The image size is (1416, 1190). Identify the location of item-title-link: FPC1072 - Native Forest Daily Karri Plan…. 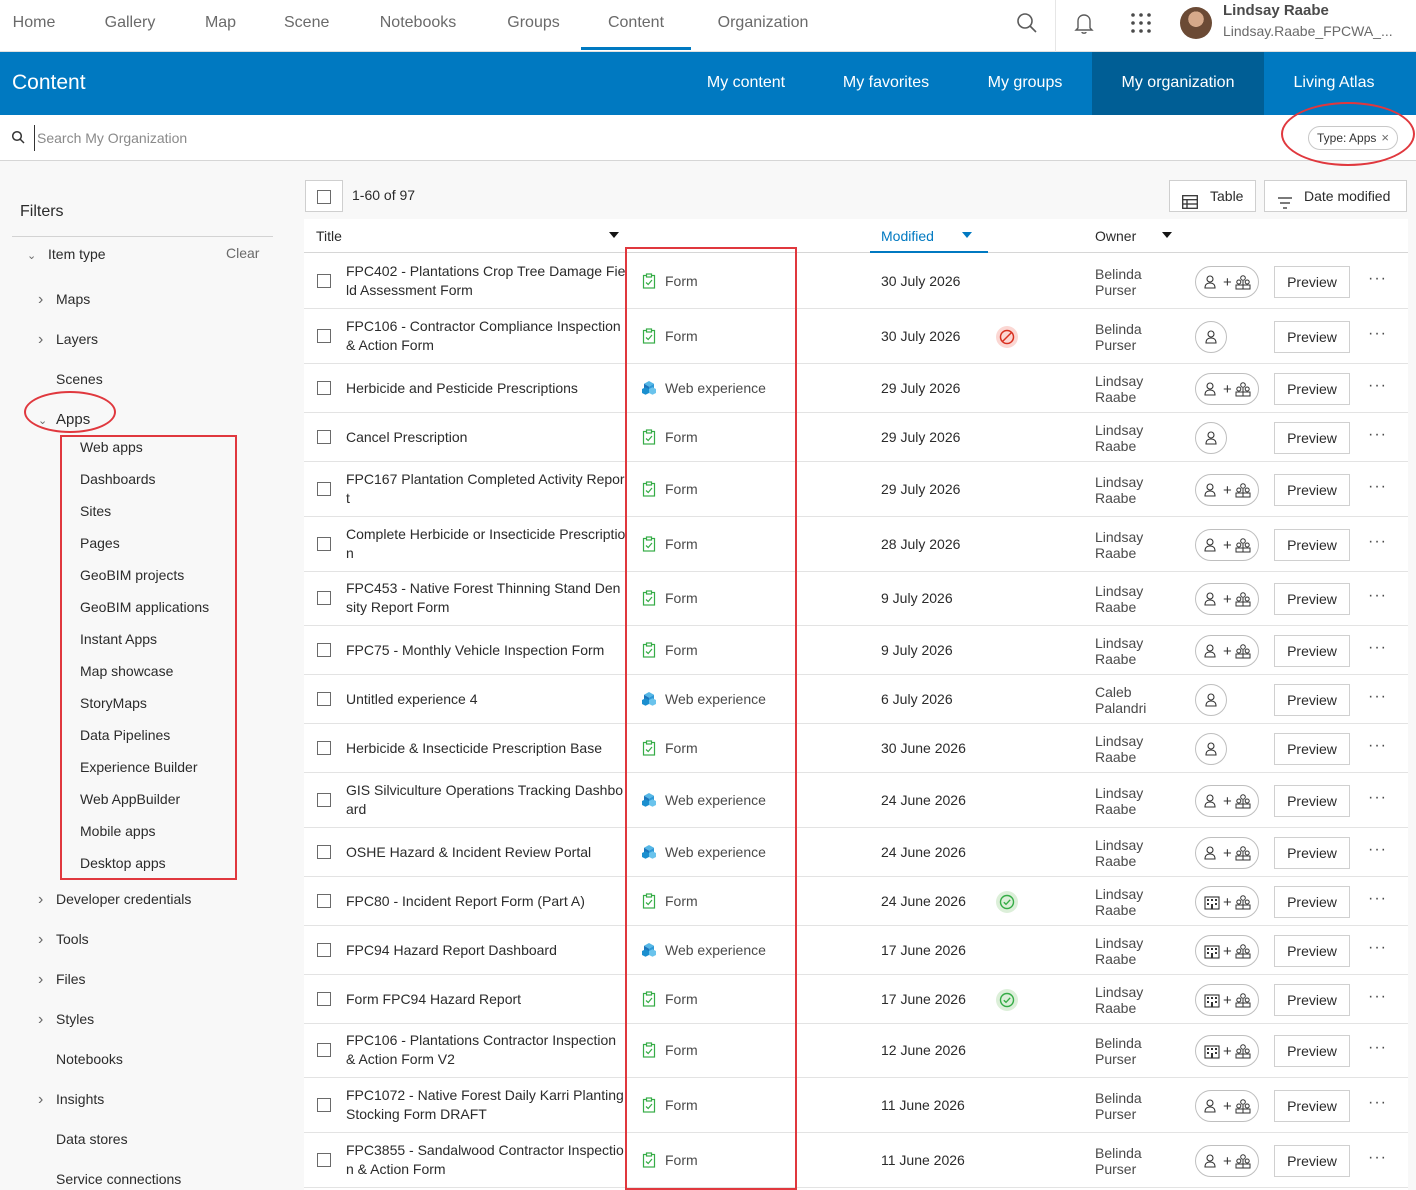
(486, 1105).